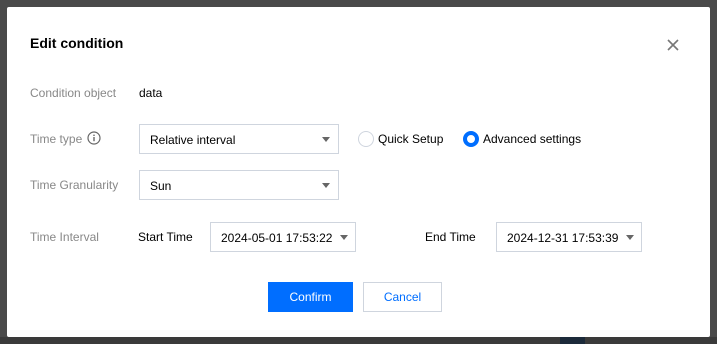  I want to click on end-time-label: End Time, so click(450, 237).